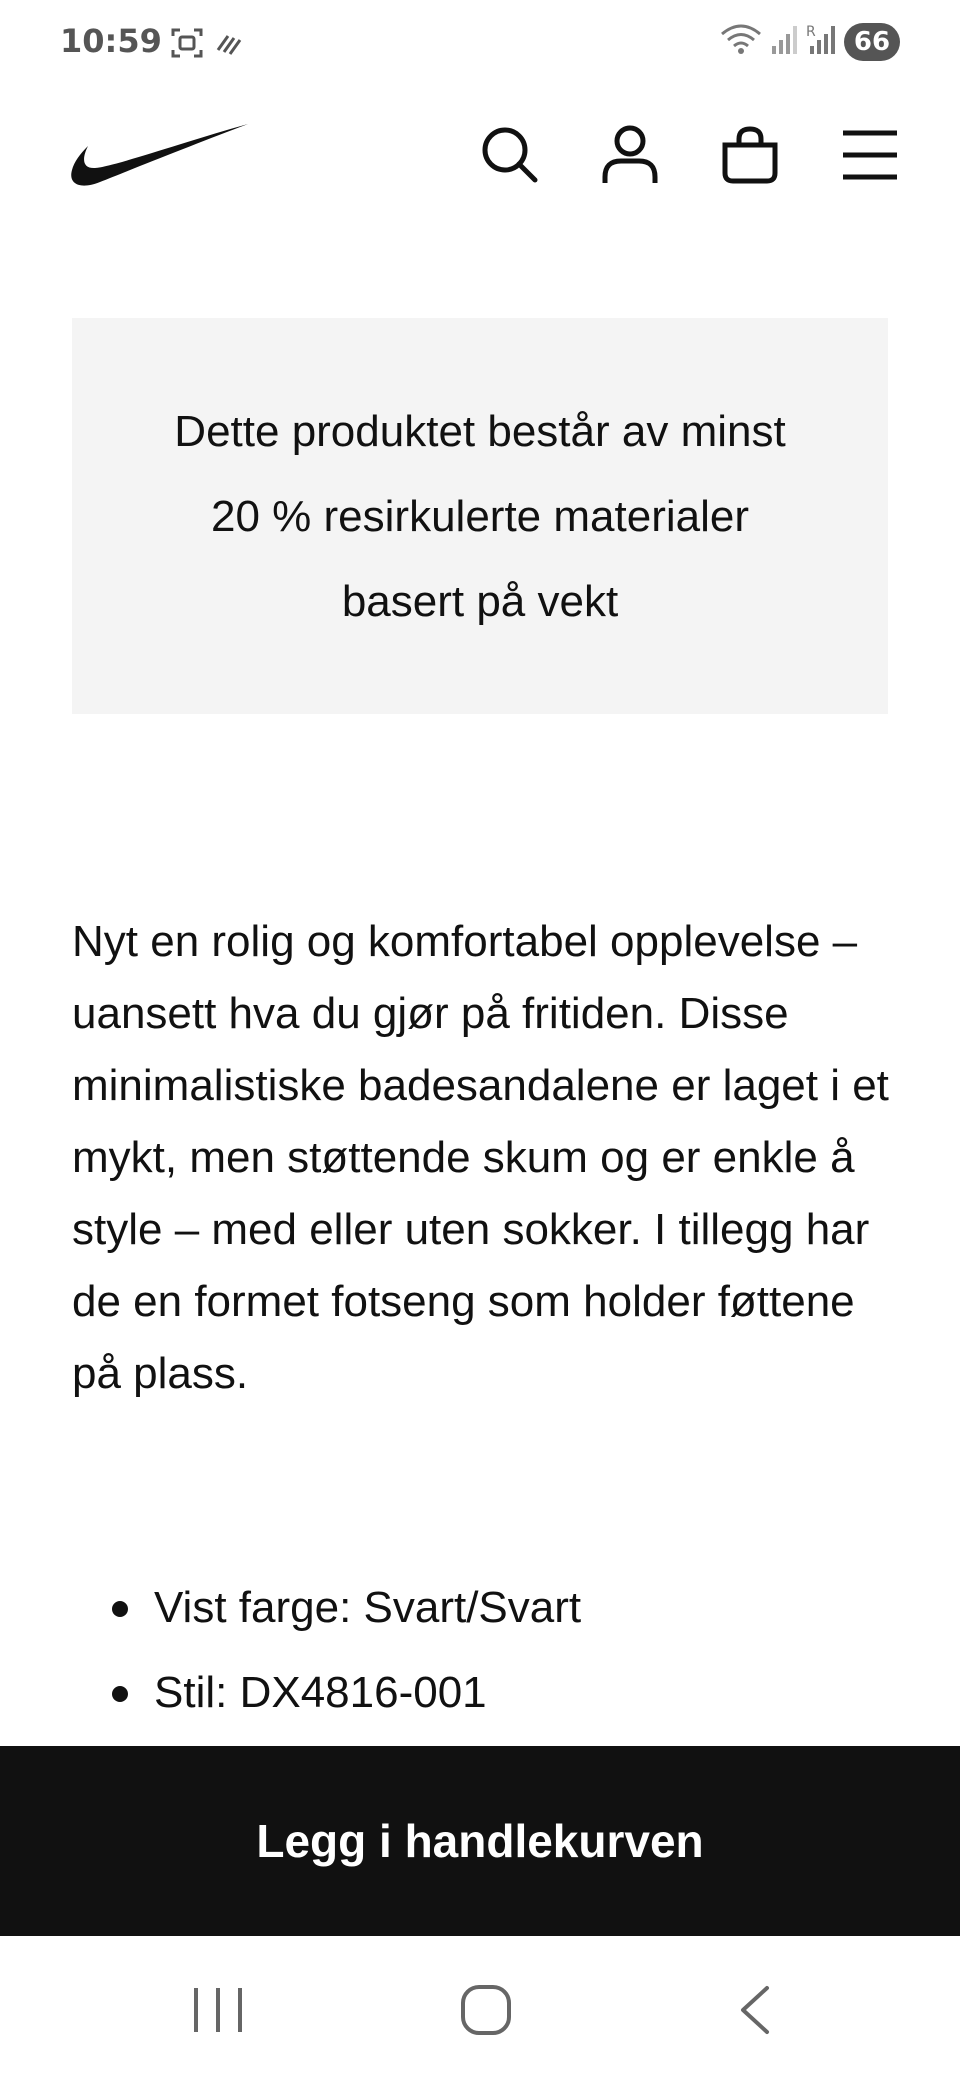  I want to click on status-time: 10:59, so click(111, 41).